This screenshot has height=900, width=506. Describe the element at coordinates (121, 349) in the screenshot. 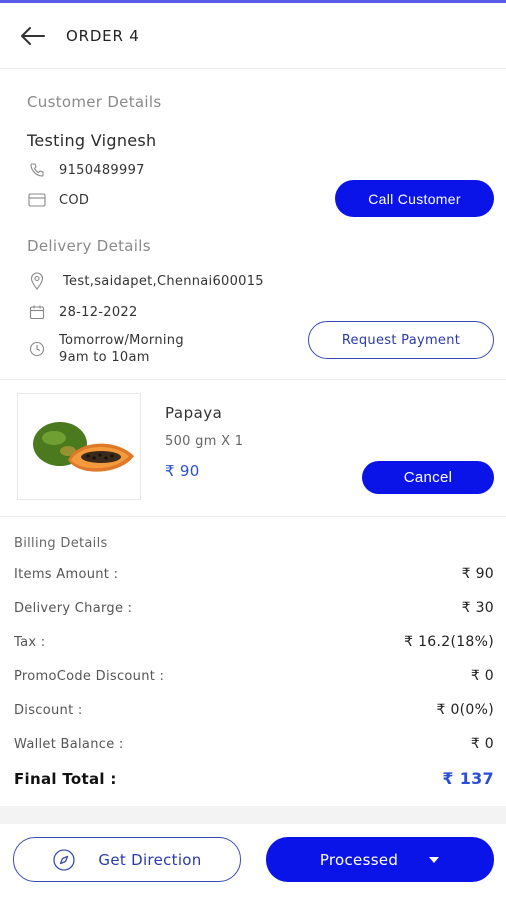

I see `delivery-slot: Tomorrow/Morning 9am to 10am` at that location.